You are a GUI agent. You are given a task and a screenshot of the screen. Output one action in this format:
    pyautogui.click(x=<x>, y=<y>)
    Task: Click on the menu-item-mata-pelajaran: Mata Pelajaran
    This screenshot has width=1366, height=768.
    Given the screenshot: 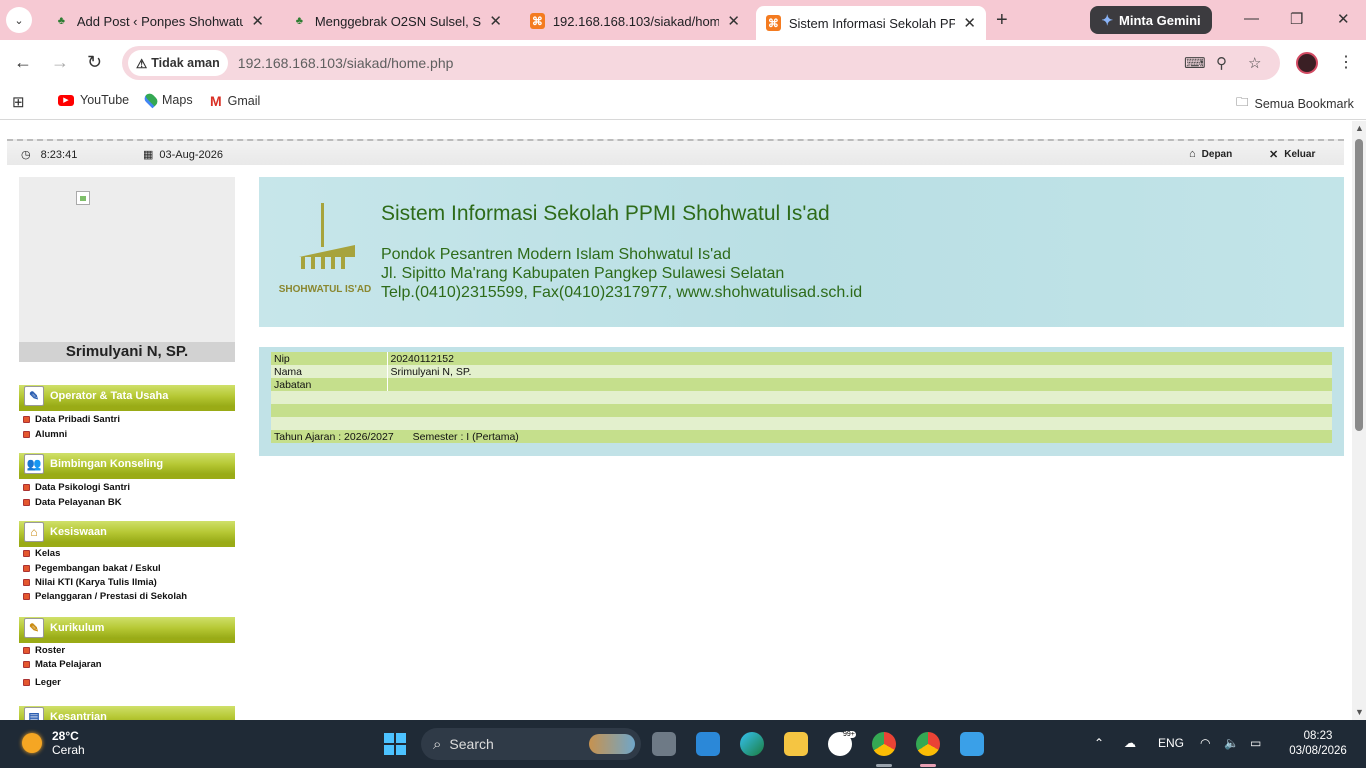 What is the action you would take?
    pyautogui.click(x=62, y=664)
    